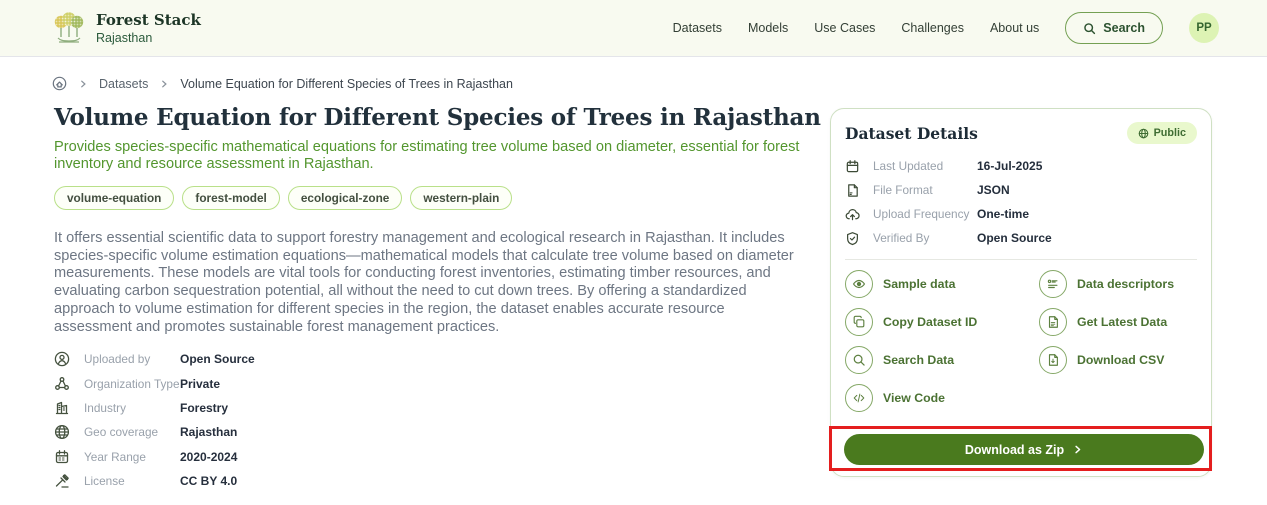 The height and width of the screenshot is (505, 1267). What do you see at coordinates (1014, 449) in the screenshot?
I see `download-as-zip-label: Download as Zip` at bounding box center [1014, 449].